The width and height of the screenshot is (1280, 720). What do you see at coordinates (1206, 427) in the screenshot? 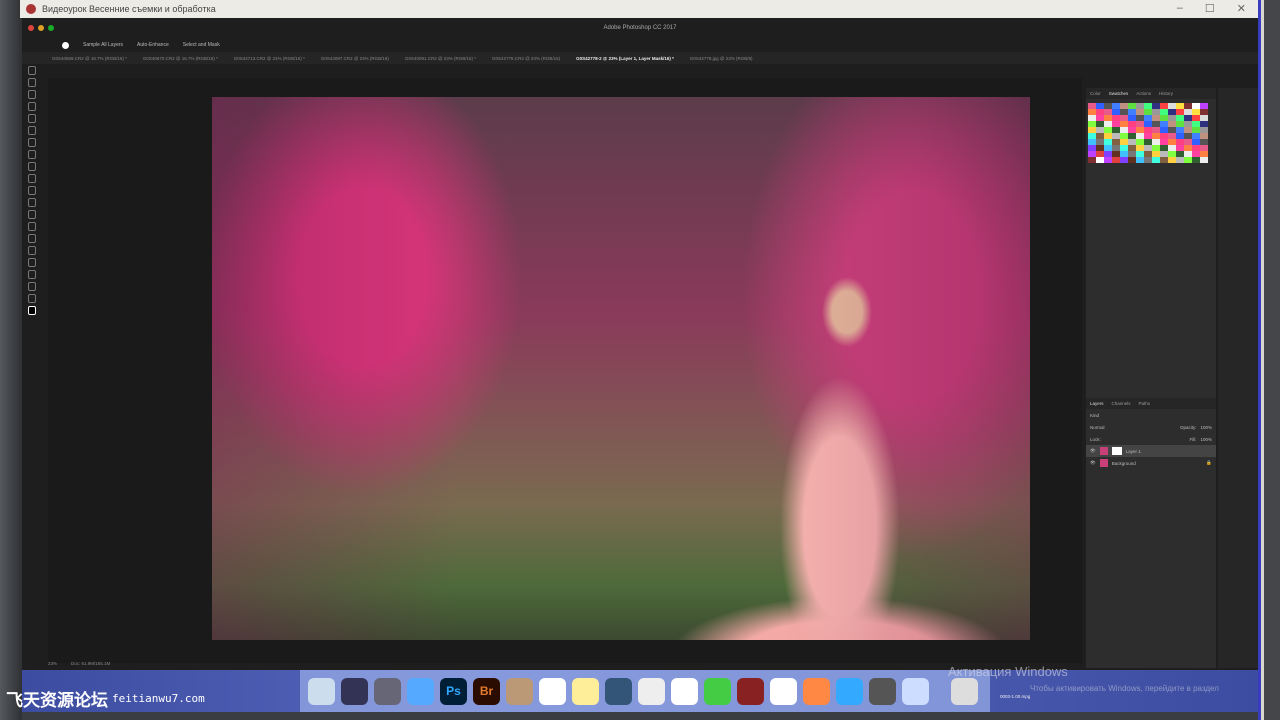
I see `opacity-value: 100%` at bounding box center [1206, 427].